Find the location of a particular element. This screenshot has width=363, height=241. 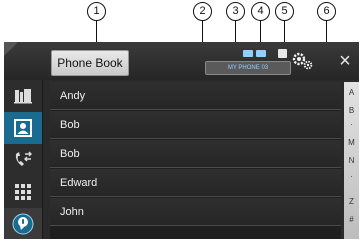

contact-row: Andy is located at coordinates (195, 96).